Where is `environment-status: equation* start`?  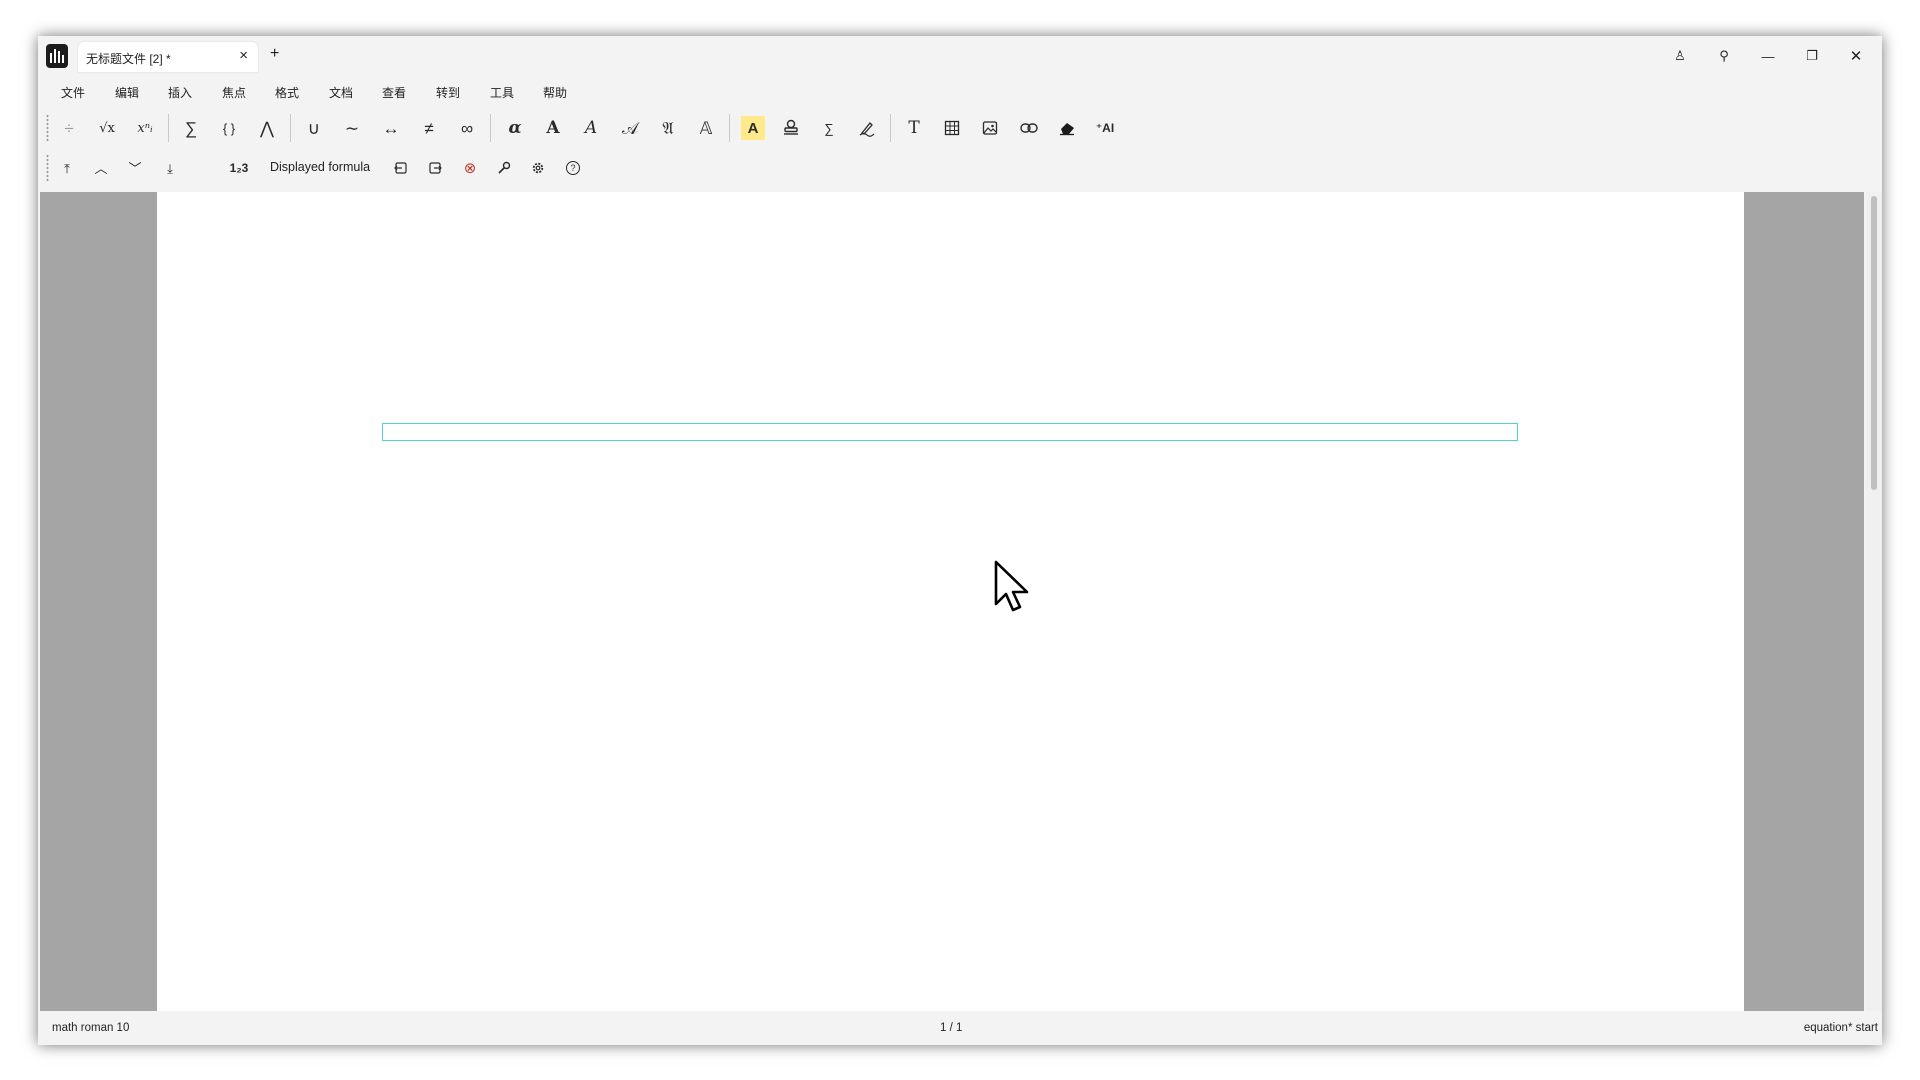
environment-status: equation* start is located at coordinates (1840, 1028).